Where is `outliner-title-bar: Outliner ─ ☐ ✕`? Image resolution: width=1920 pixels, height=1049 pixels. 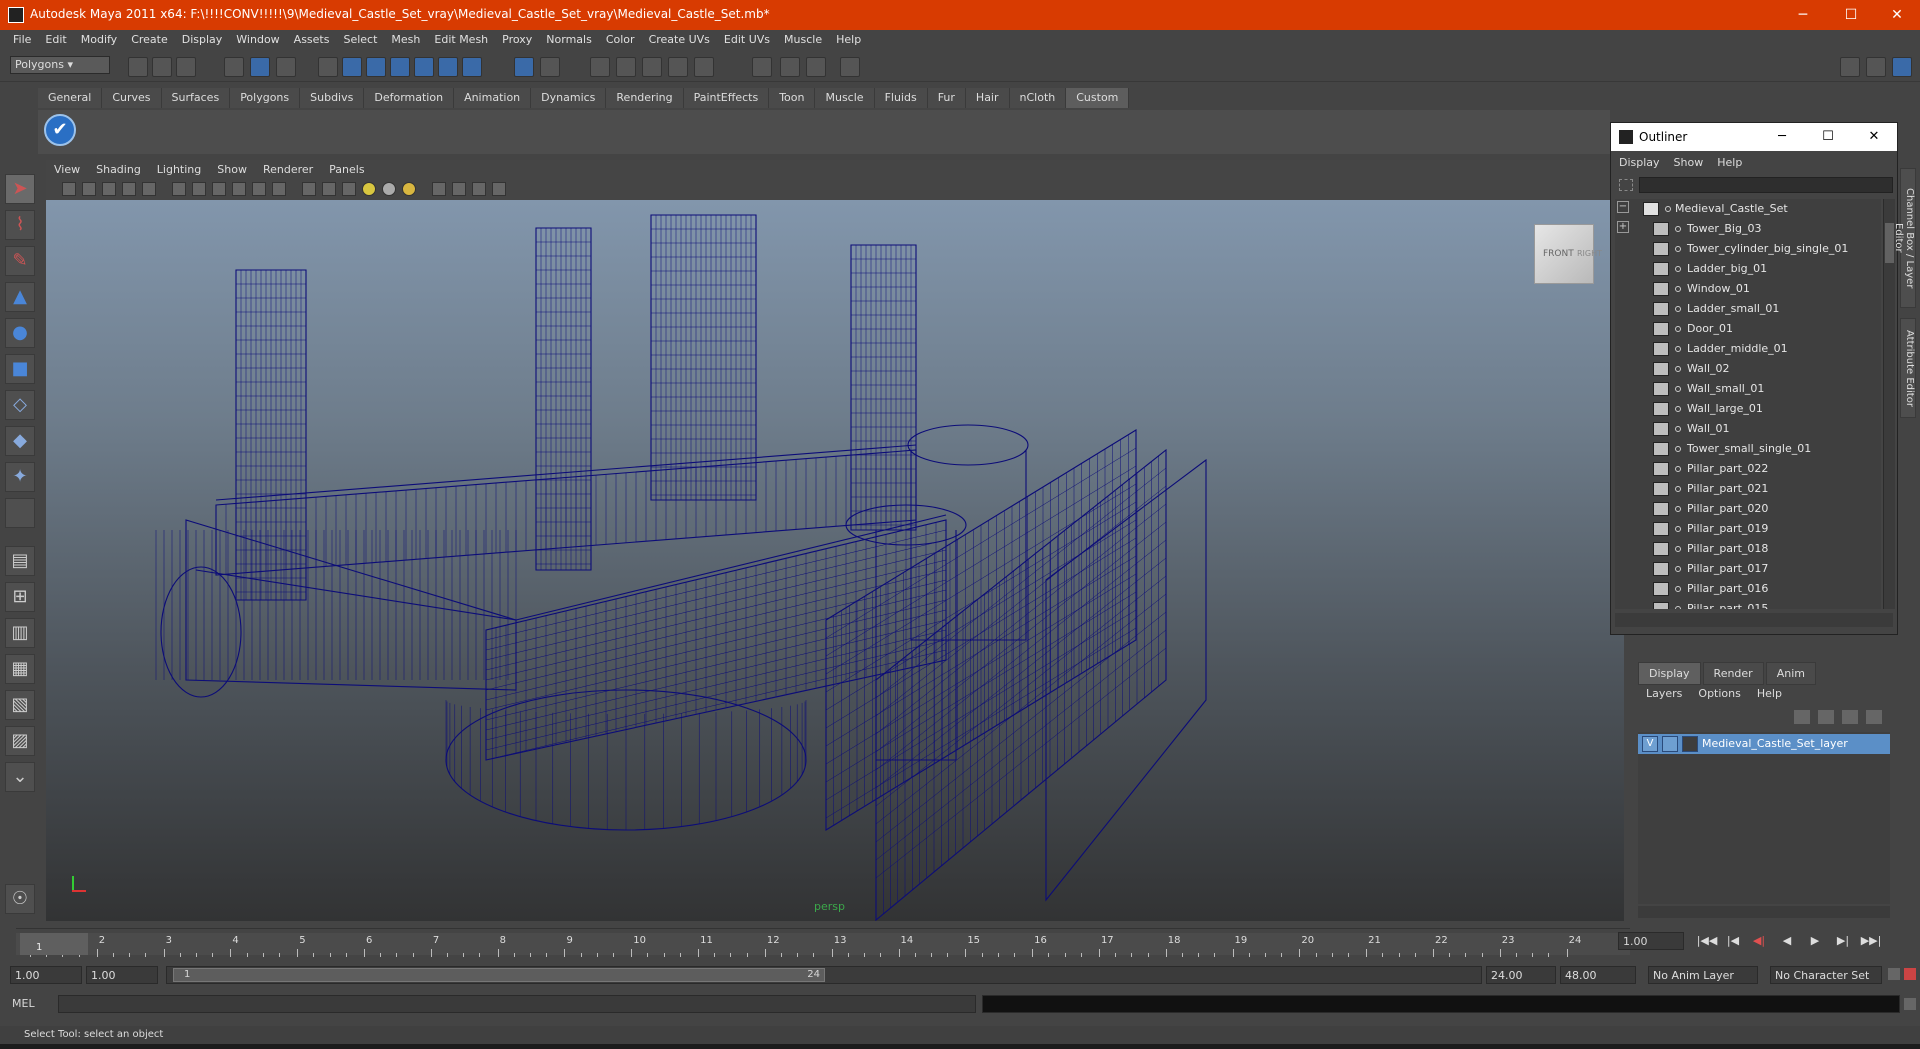
outliner-title-bar: Outliner ─ ☐ ✕ is located at coordinates (1754, 137).